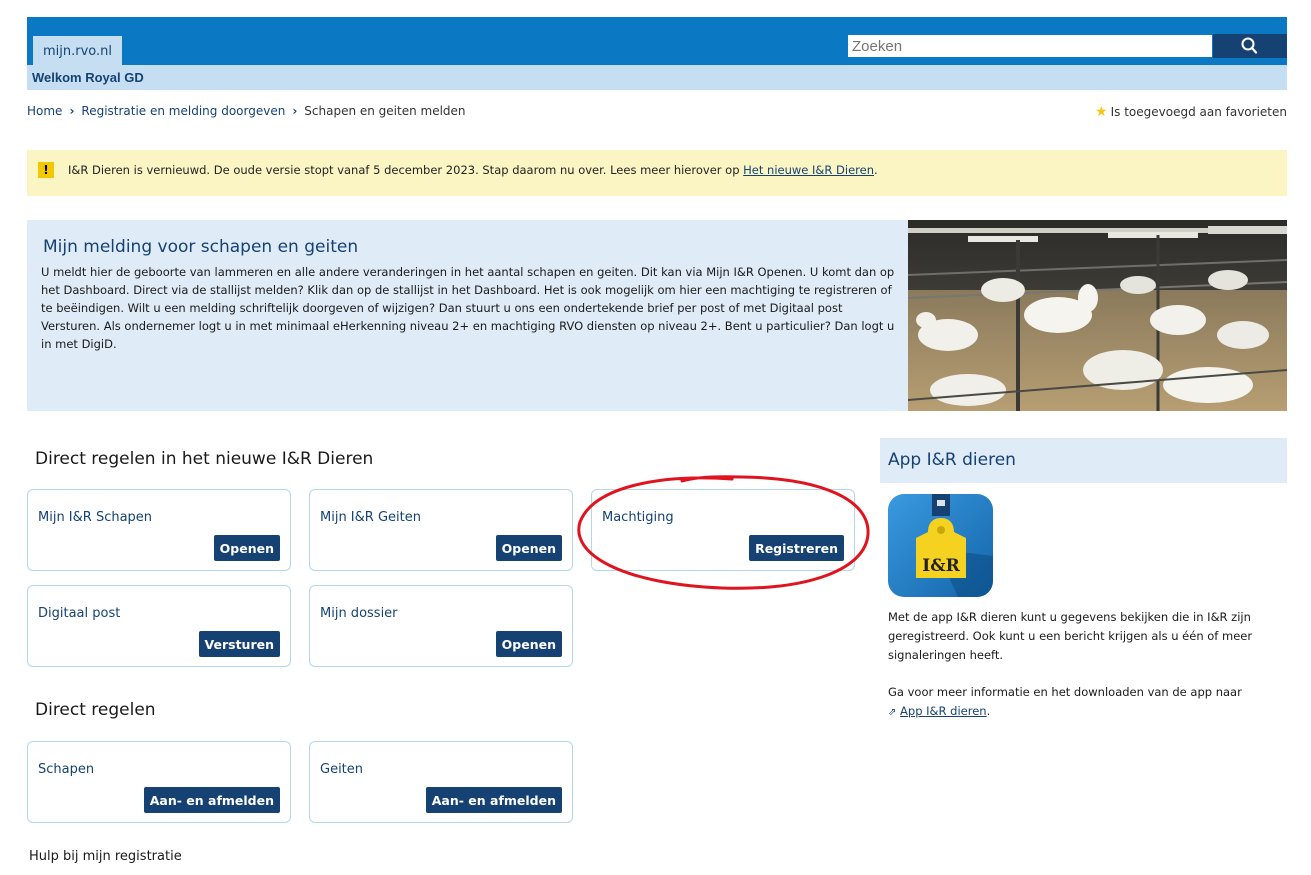  I want to click on aan-afmelden-schapen-button: Aan- en afmelden, so click(211, 800).